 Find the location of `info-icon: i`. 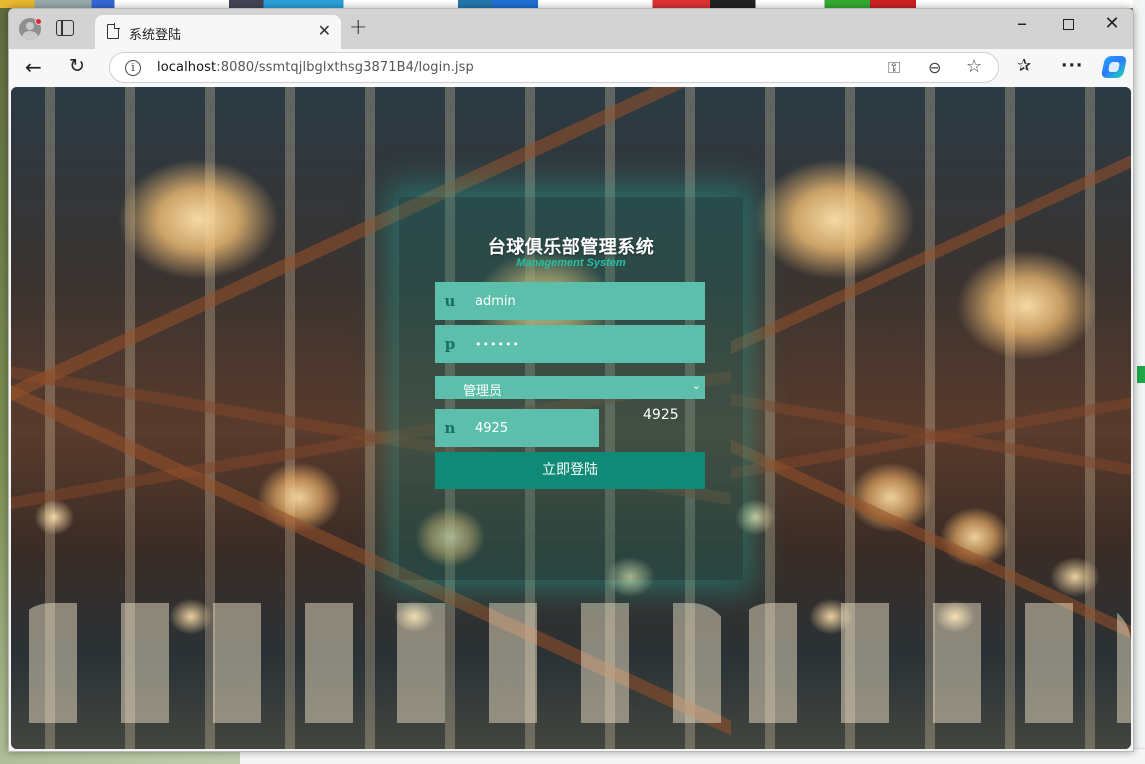

info-icon: i is located at coordinates (133, 68).